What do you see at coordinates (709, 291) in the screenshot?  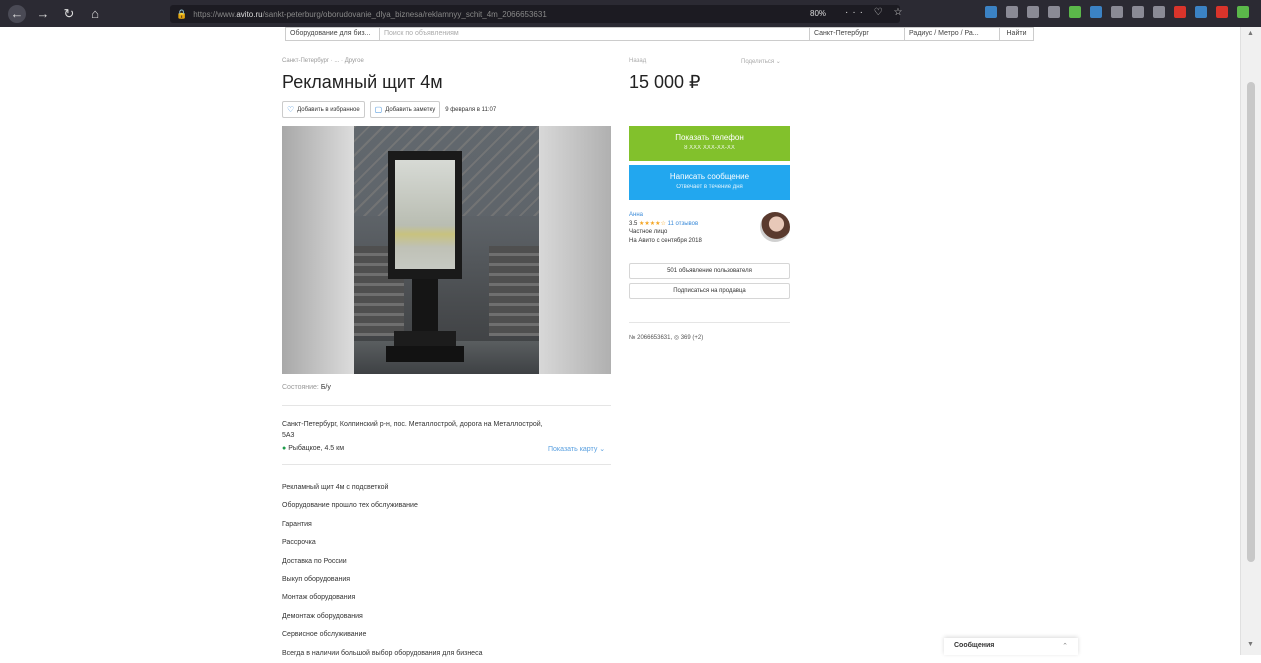 I see `subscribe-button: Подписаться на продавца` at bounding box center [709, 291].